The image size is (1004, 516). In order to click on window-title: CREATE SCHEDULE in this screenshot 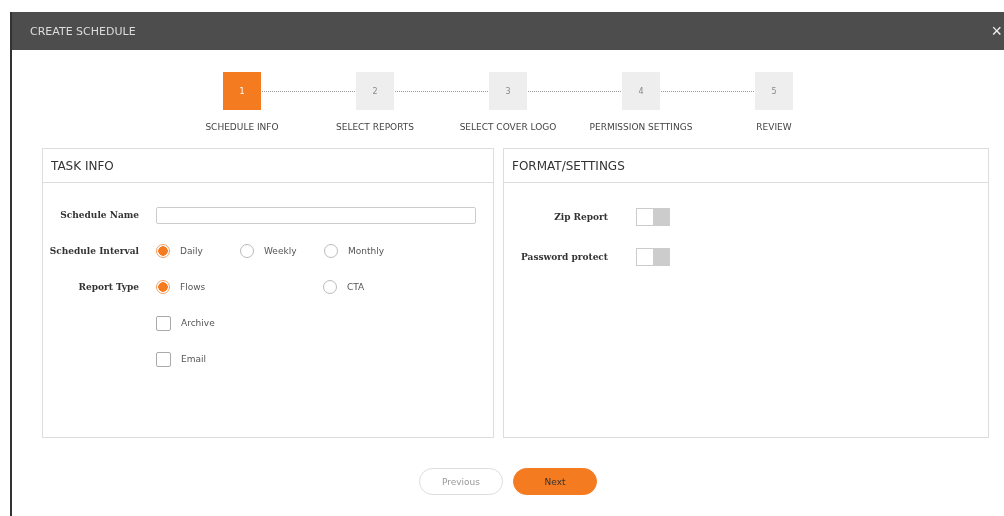, I will do `click(83, 31)`.